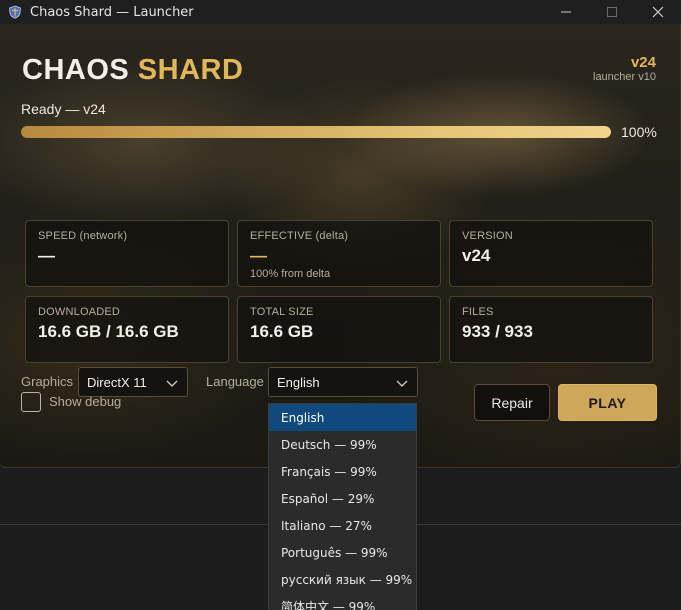 The width and height of the screenshot is (681, 610). What do you see at coordinates (342, 444) in the screenshot?
I see `language-option-deutsch: Deutsch — 99%` at bounding box center [342, 444].